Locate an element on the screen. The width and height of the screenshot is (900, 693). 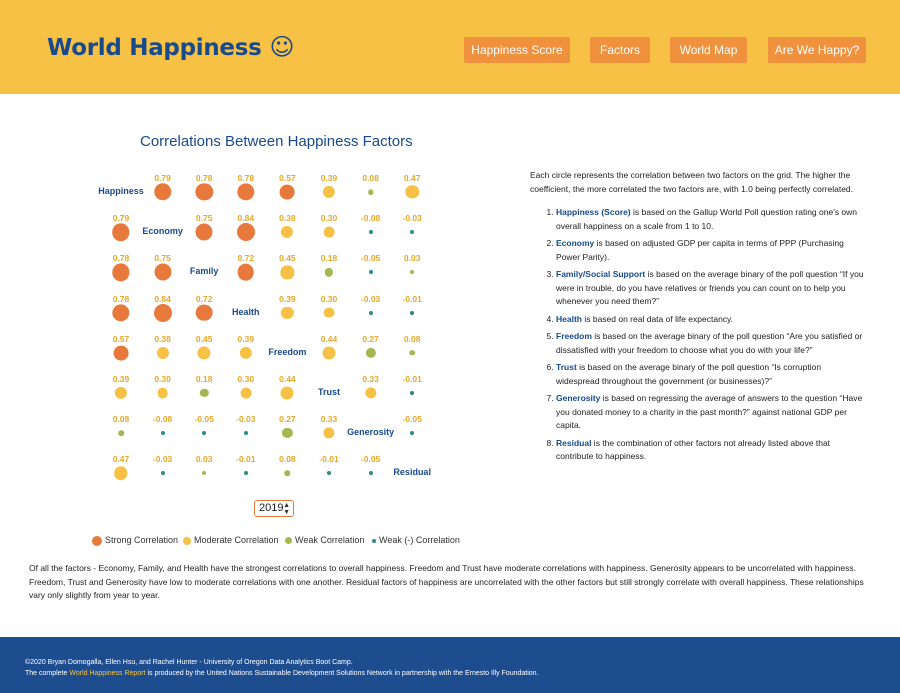
correlation-value: 0.03 is located at coordinates (412, 258).